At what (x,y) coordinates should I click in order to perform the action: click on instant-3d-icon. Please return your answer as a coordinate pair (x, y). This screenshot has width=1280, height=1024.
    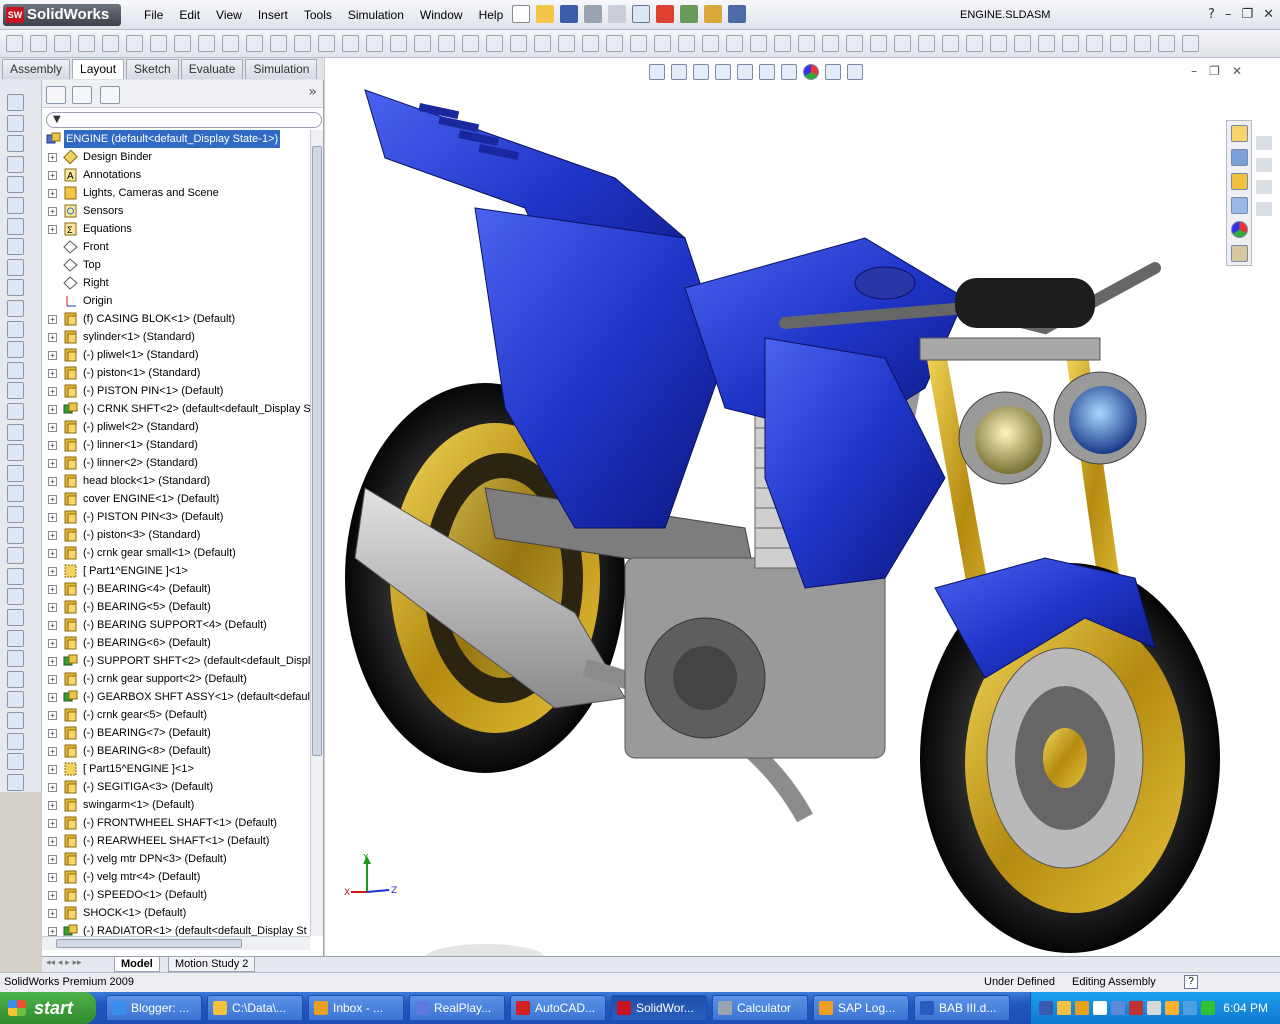
    Looking at the image, I should click on (614, 43).